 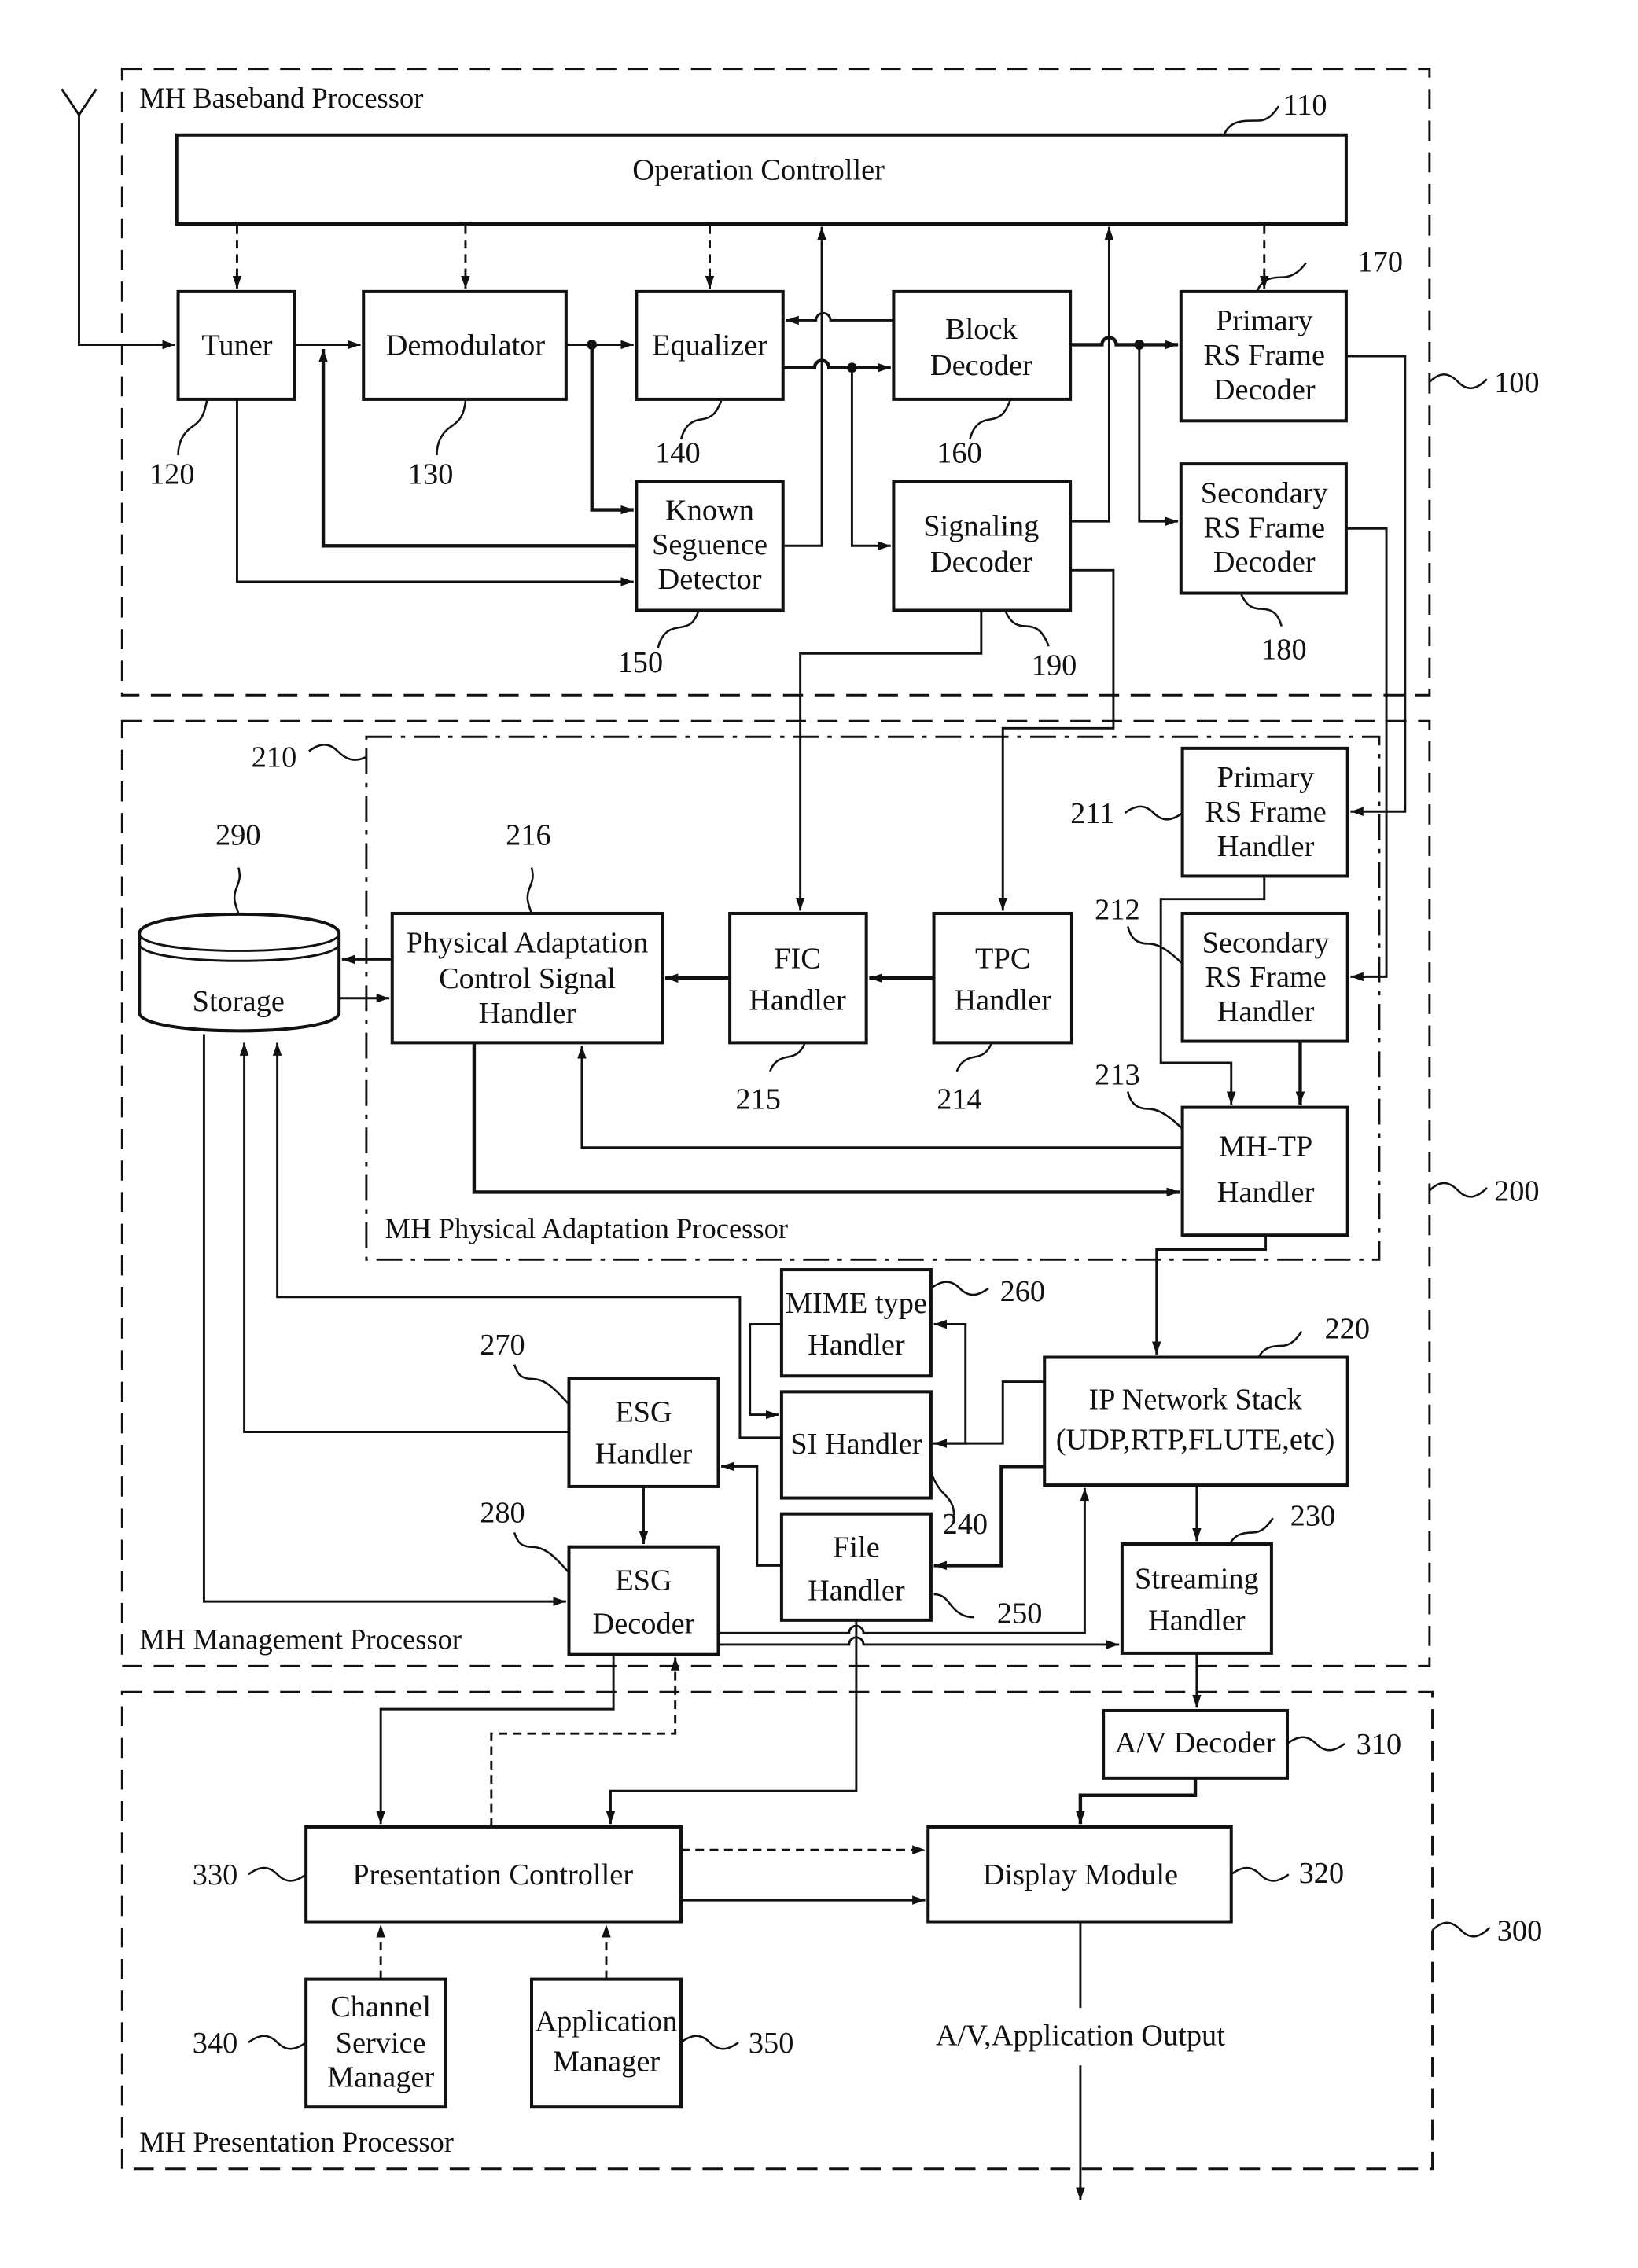 What do you see at coordinates (528, 834) in the screenshot?
I see `ref-216: 216` at bounding box center [528, 834].